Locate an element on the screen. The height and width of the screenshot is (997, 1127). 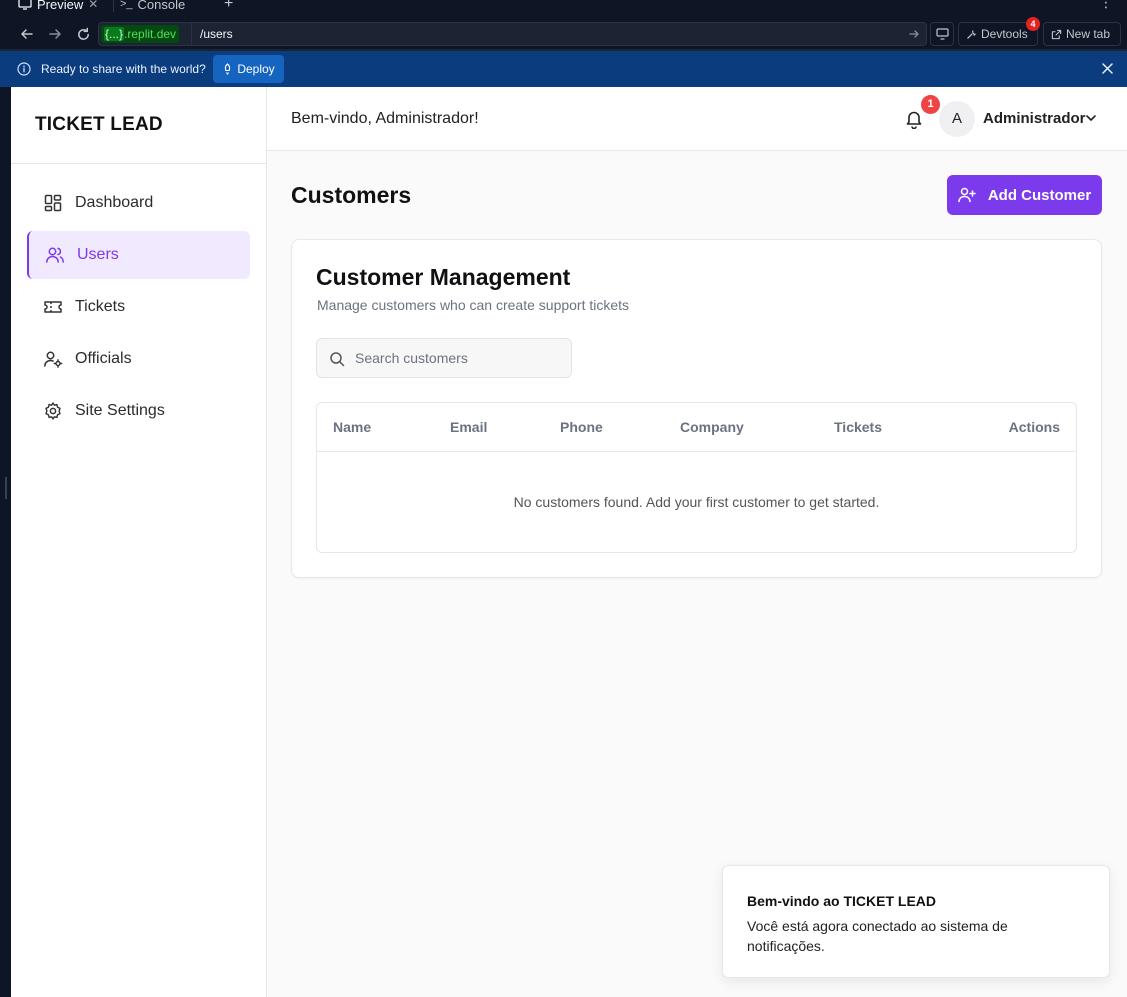
tab-label: Console is located at coordinates (161, 6).